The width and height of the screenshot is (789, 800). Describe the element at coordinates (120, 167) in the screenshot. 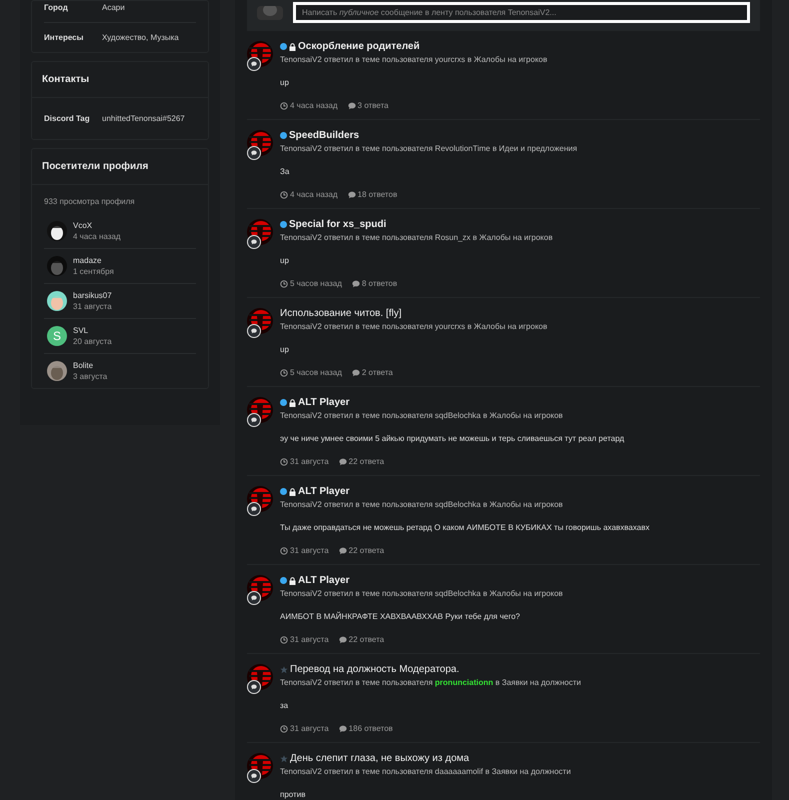

I see `card-title: Посетители профиля` at that location.